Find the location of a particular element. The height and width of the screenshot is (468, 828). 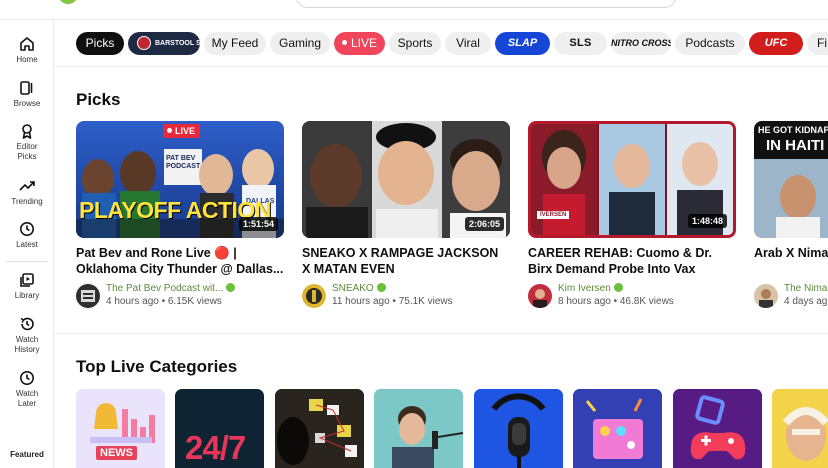

chip-ufc: UFC is located at coordinates (776, 43).